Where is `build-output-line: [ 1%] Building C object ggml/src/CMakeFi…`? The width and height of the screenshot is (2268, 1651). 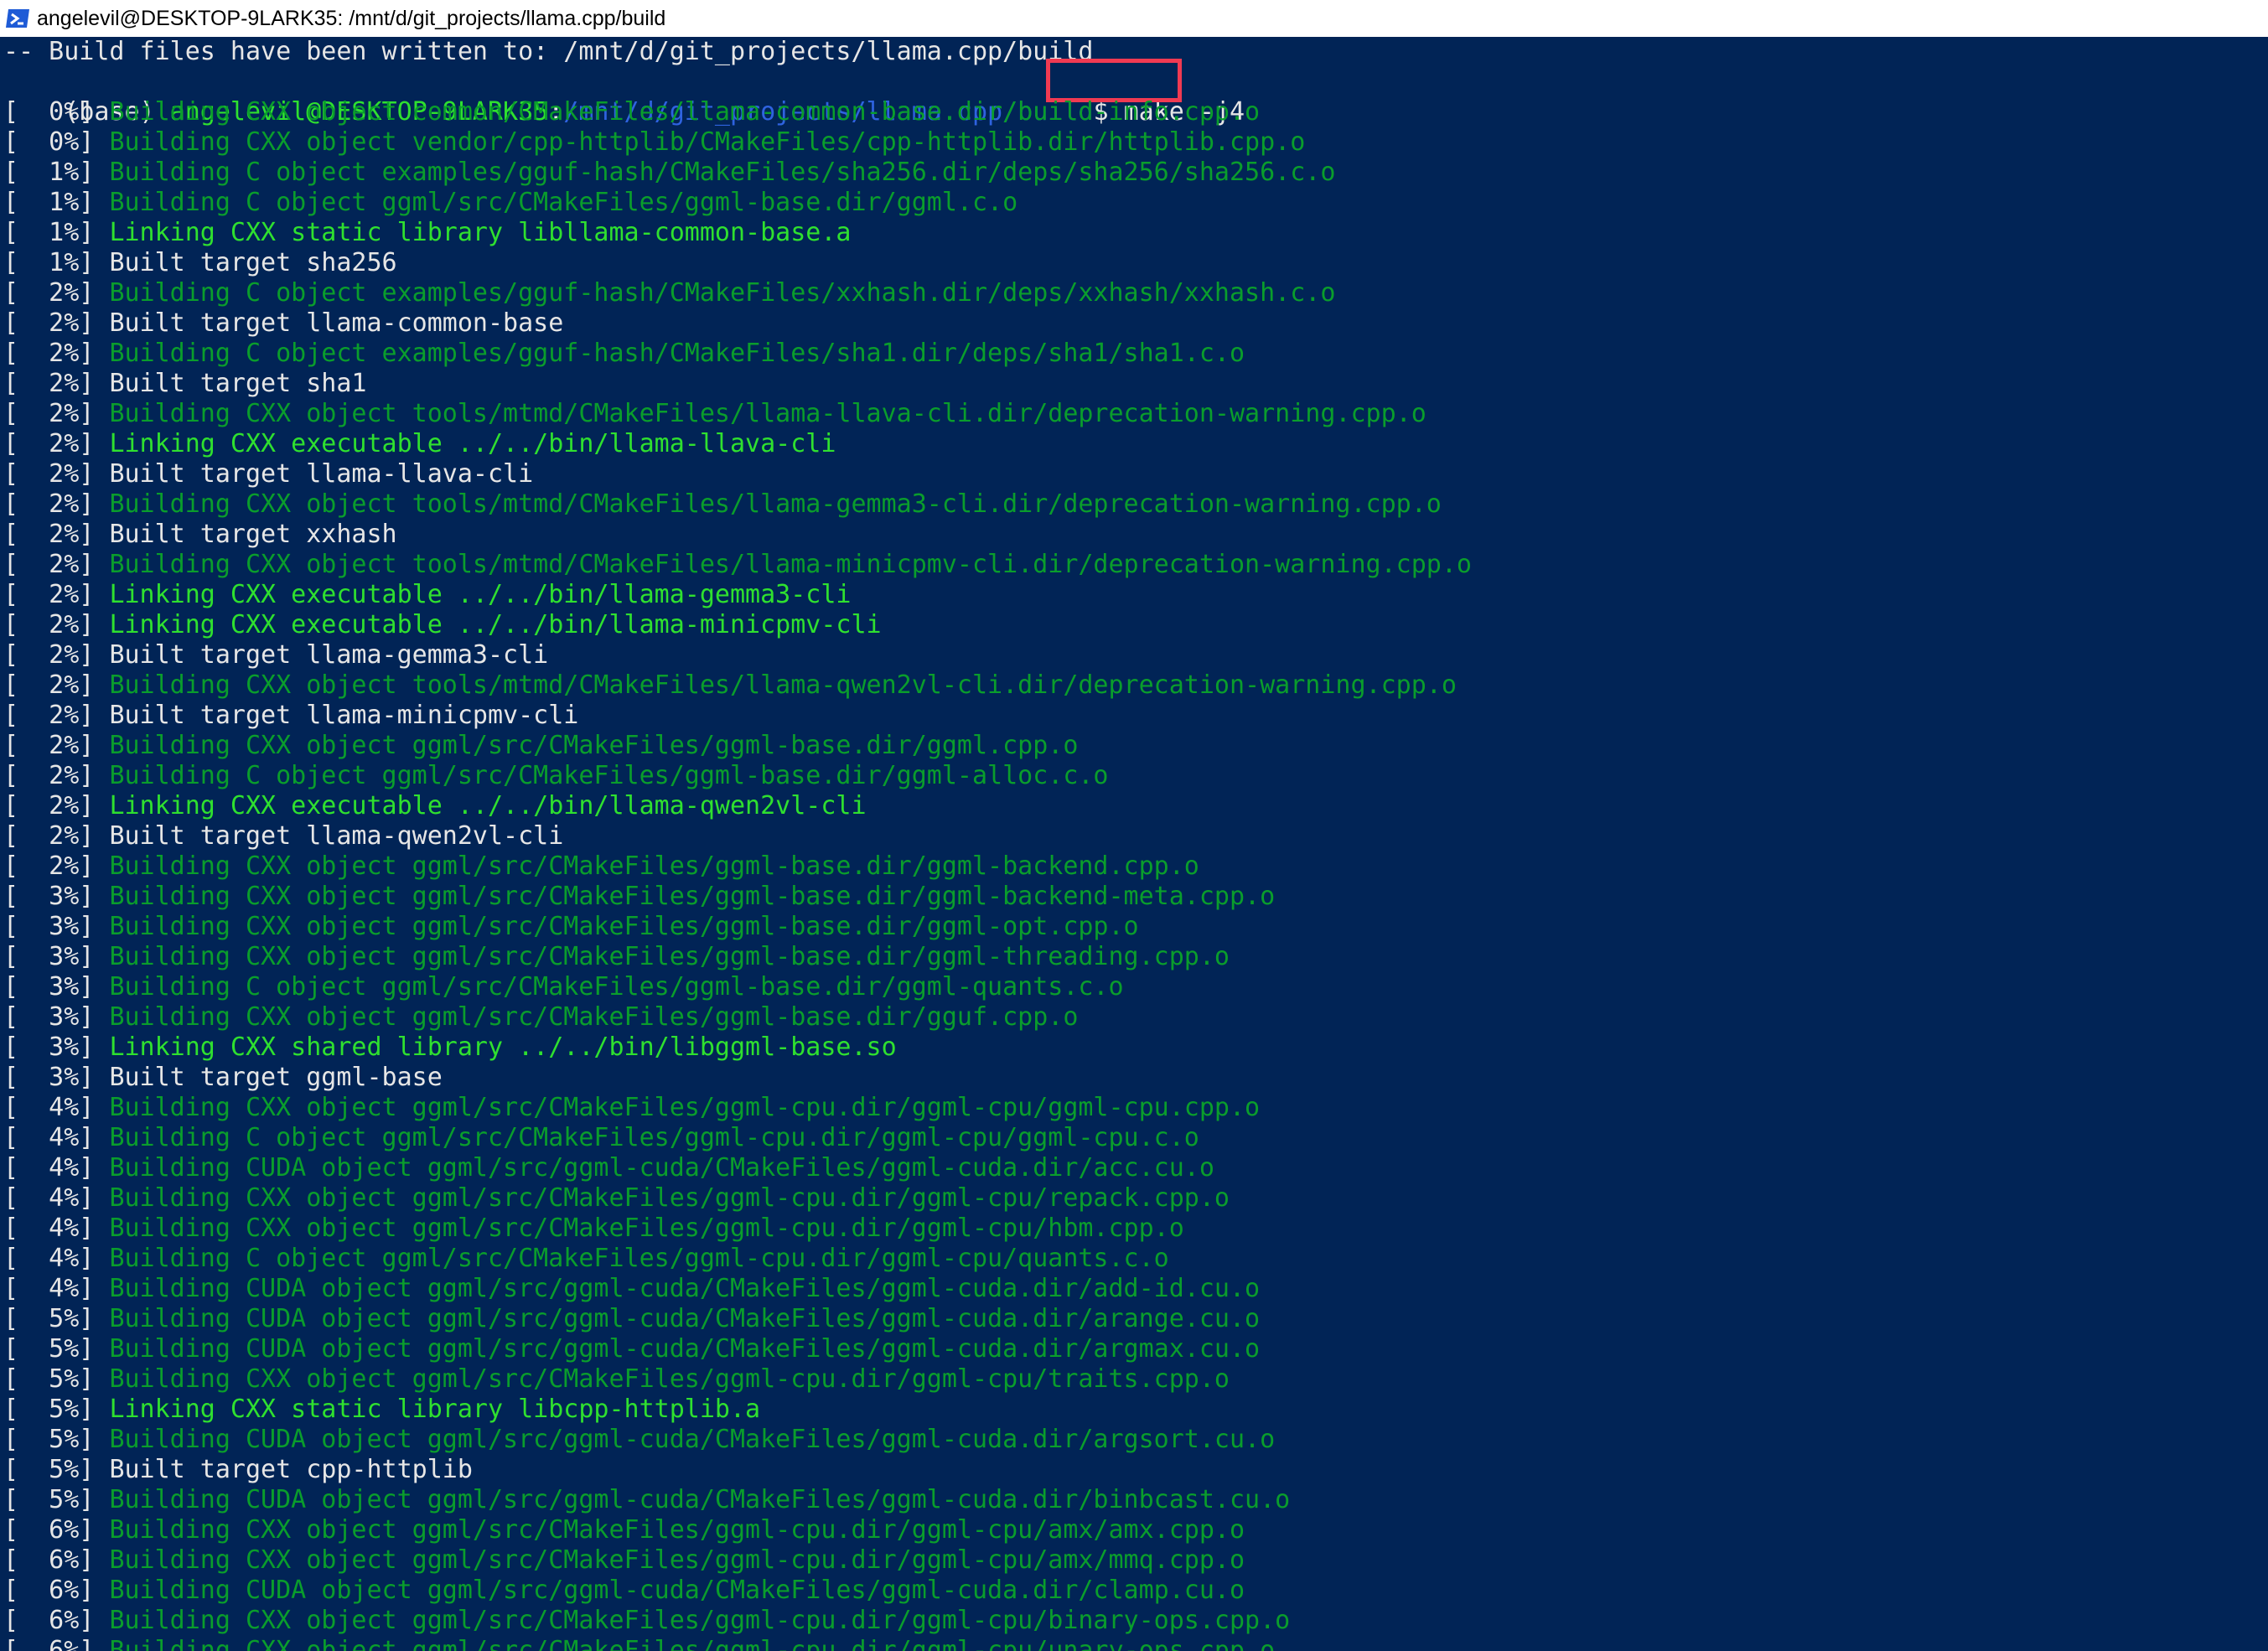
build-output-line: [ 1%] Building C object ggml/src/CMakeFi… is located at coordinates (510, 203).